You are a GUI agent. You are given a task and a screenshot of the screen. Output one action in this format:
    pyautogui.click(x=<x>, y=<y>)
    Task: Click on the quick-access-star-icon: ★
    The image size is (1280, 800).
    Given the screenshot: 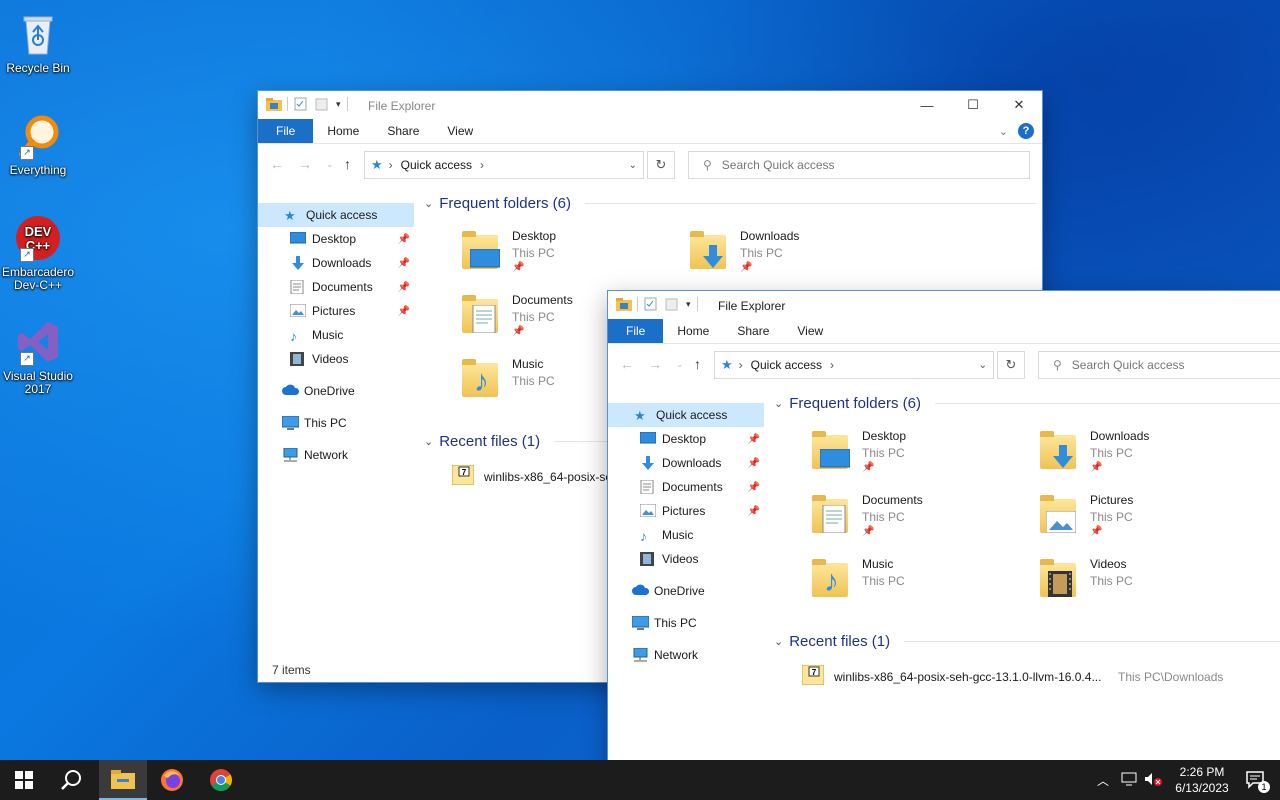 What is the action you would take?
    pyautogui.click(x=377, y=164)
    